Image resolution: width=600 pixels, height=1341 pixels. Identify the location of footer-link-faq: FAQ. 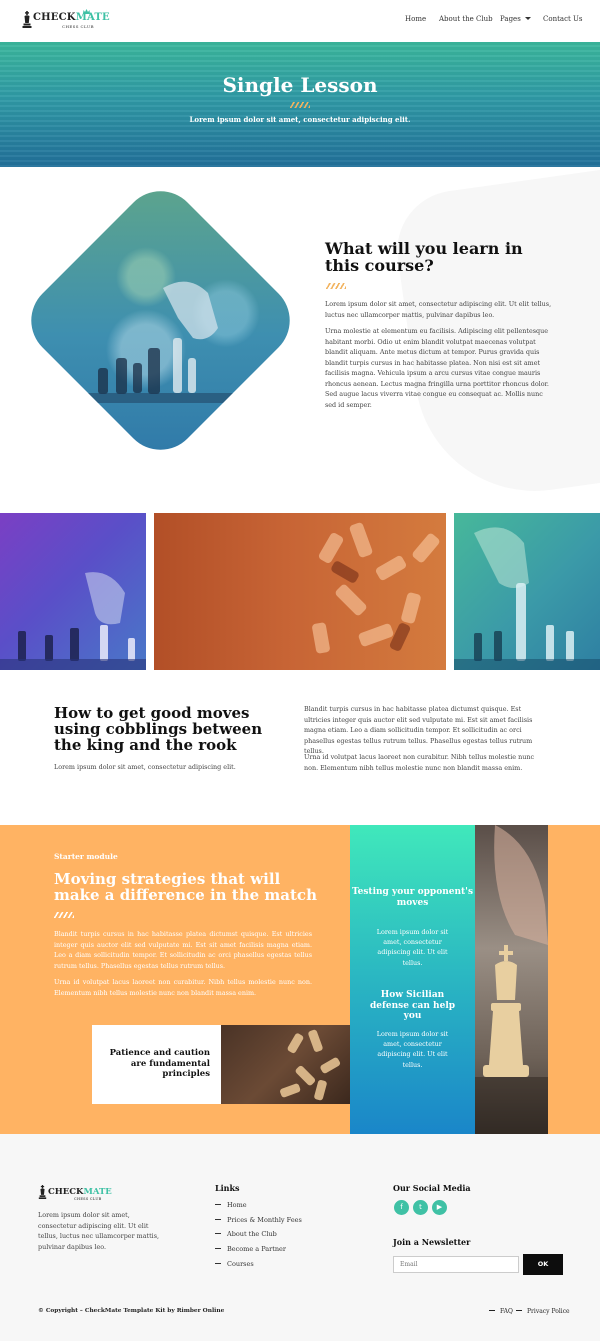
(501, 1312).